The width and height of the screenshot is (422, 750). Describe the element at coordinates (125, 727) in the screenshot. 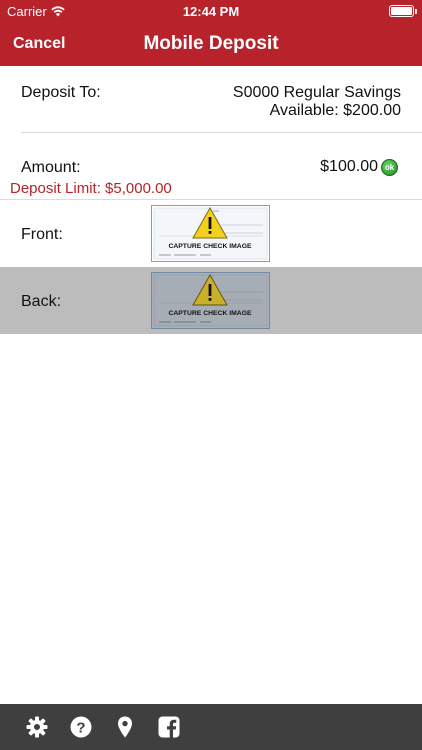

I see `location-pin-icon` at that location.